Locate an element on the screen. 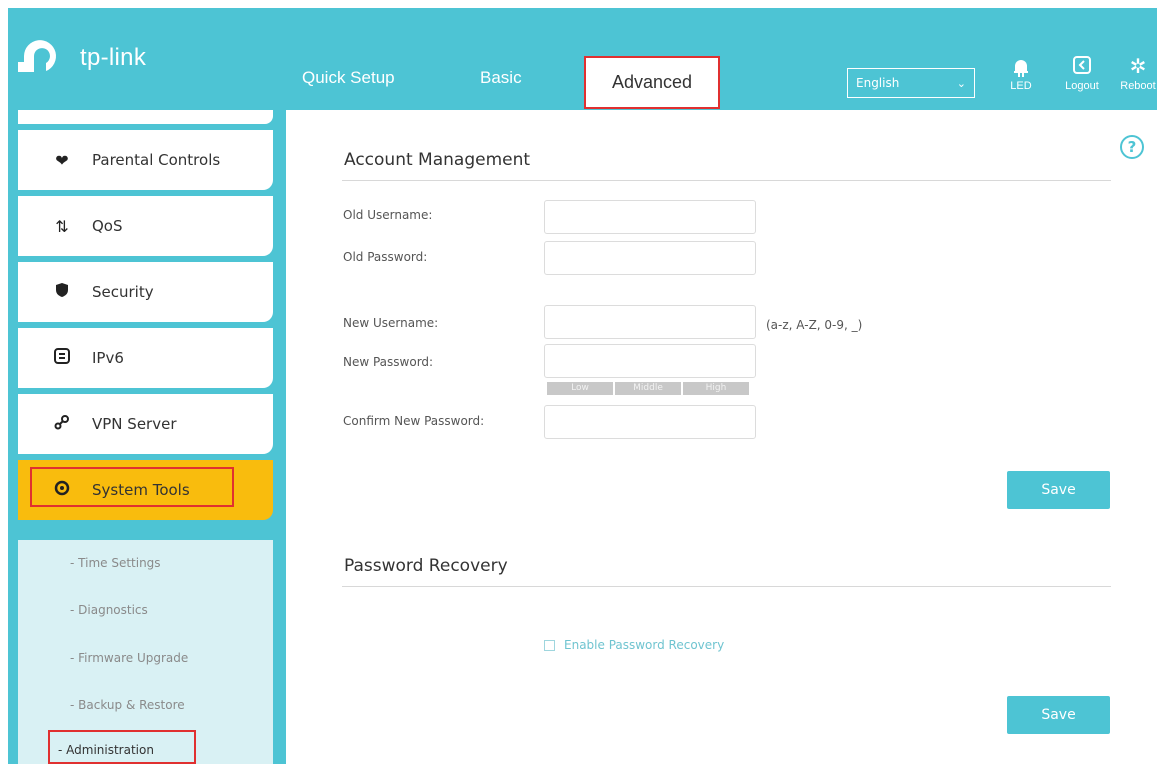  sidebar-item-parental-controls: ❤ Parental Controls is located at coordinates (145, 160).